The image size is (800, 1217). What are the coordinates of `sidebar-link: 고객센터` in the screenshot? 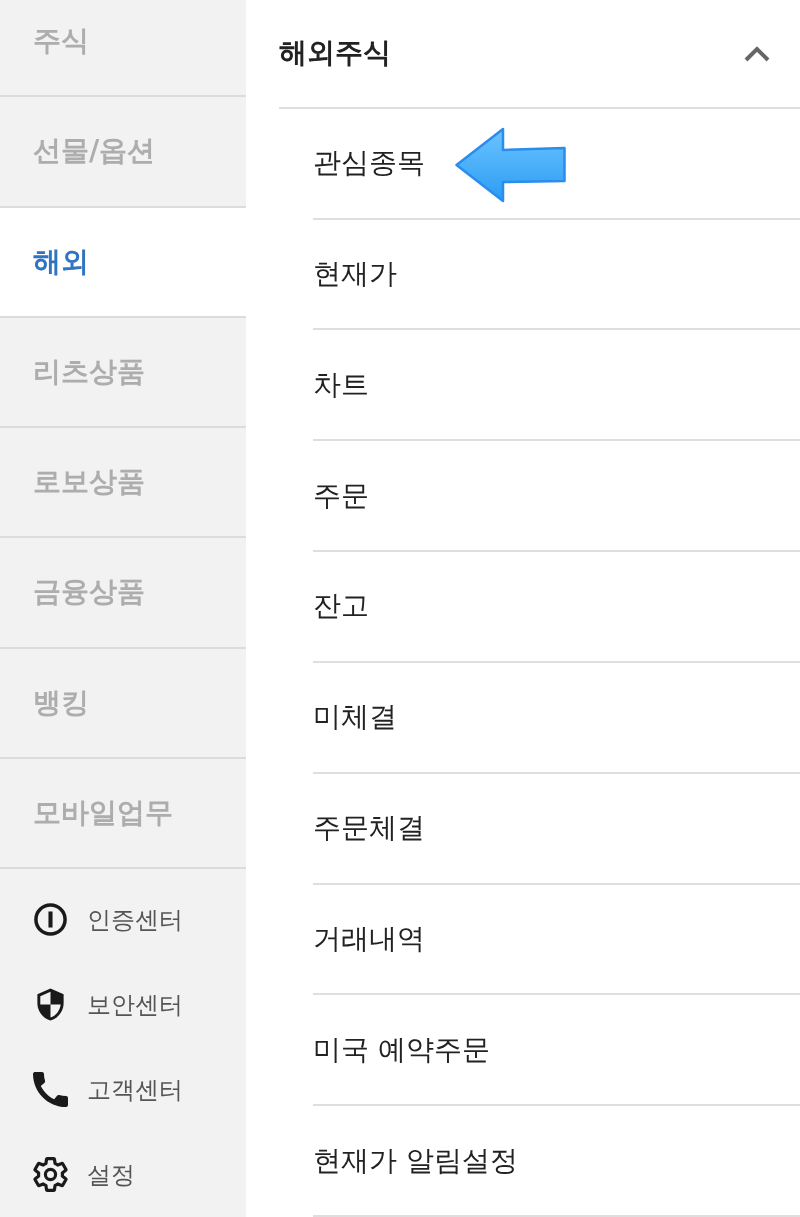 It's located at (123, 1089).